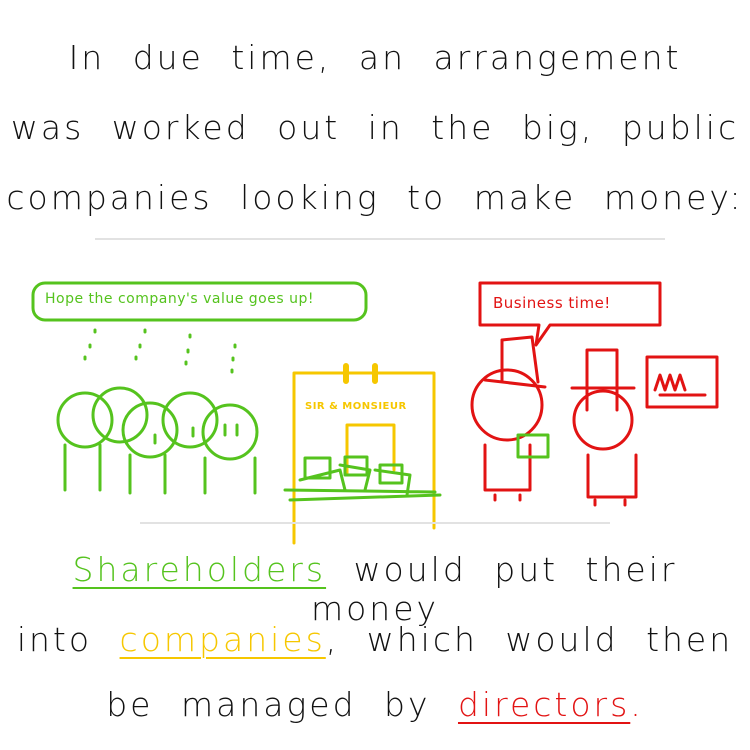 Image resolution: width=750 pixels, height=750 pixels. What do you see at coordinates (544, 704) in the screenshot?
I see `directors-word: directors` at bounding box center [544, 704].